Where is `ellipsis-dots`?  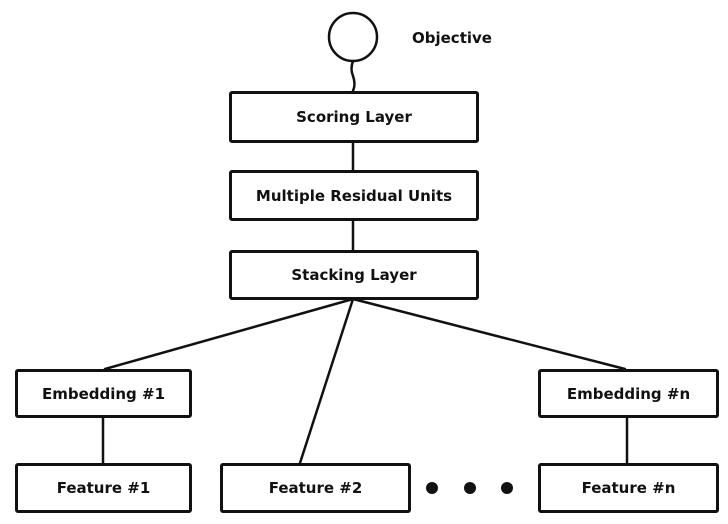
ellipsis-dots is located at coordinates (469, 488).